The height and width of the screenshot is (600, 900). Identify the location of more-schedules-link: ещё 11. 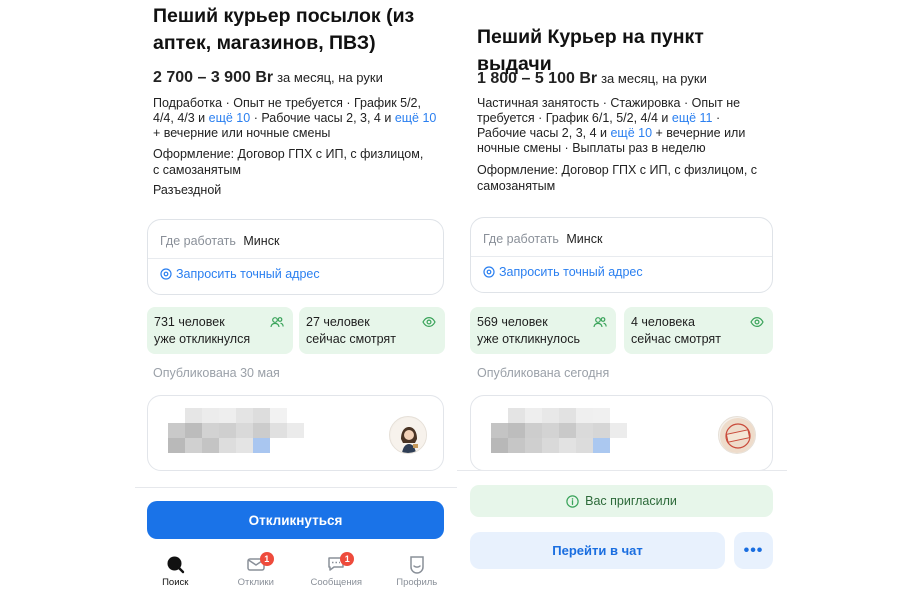
(692, 118).